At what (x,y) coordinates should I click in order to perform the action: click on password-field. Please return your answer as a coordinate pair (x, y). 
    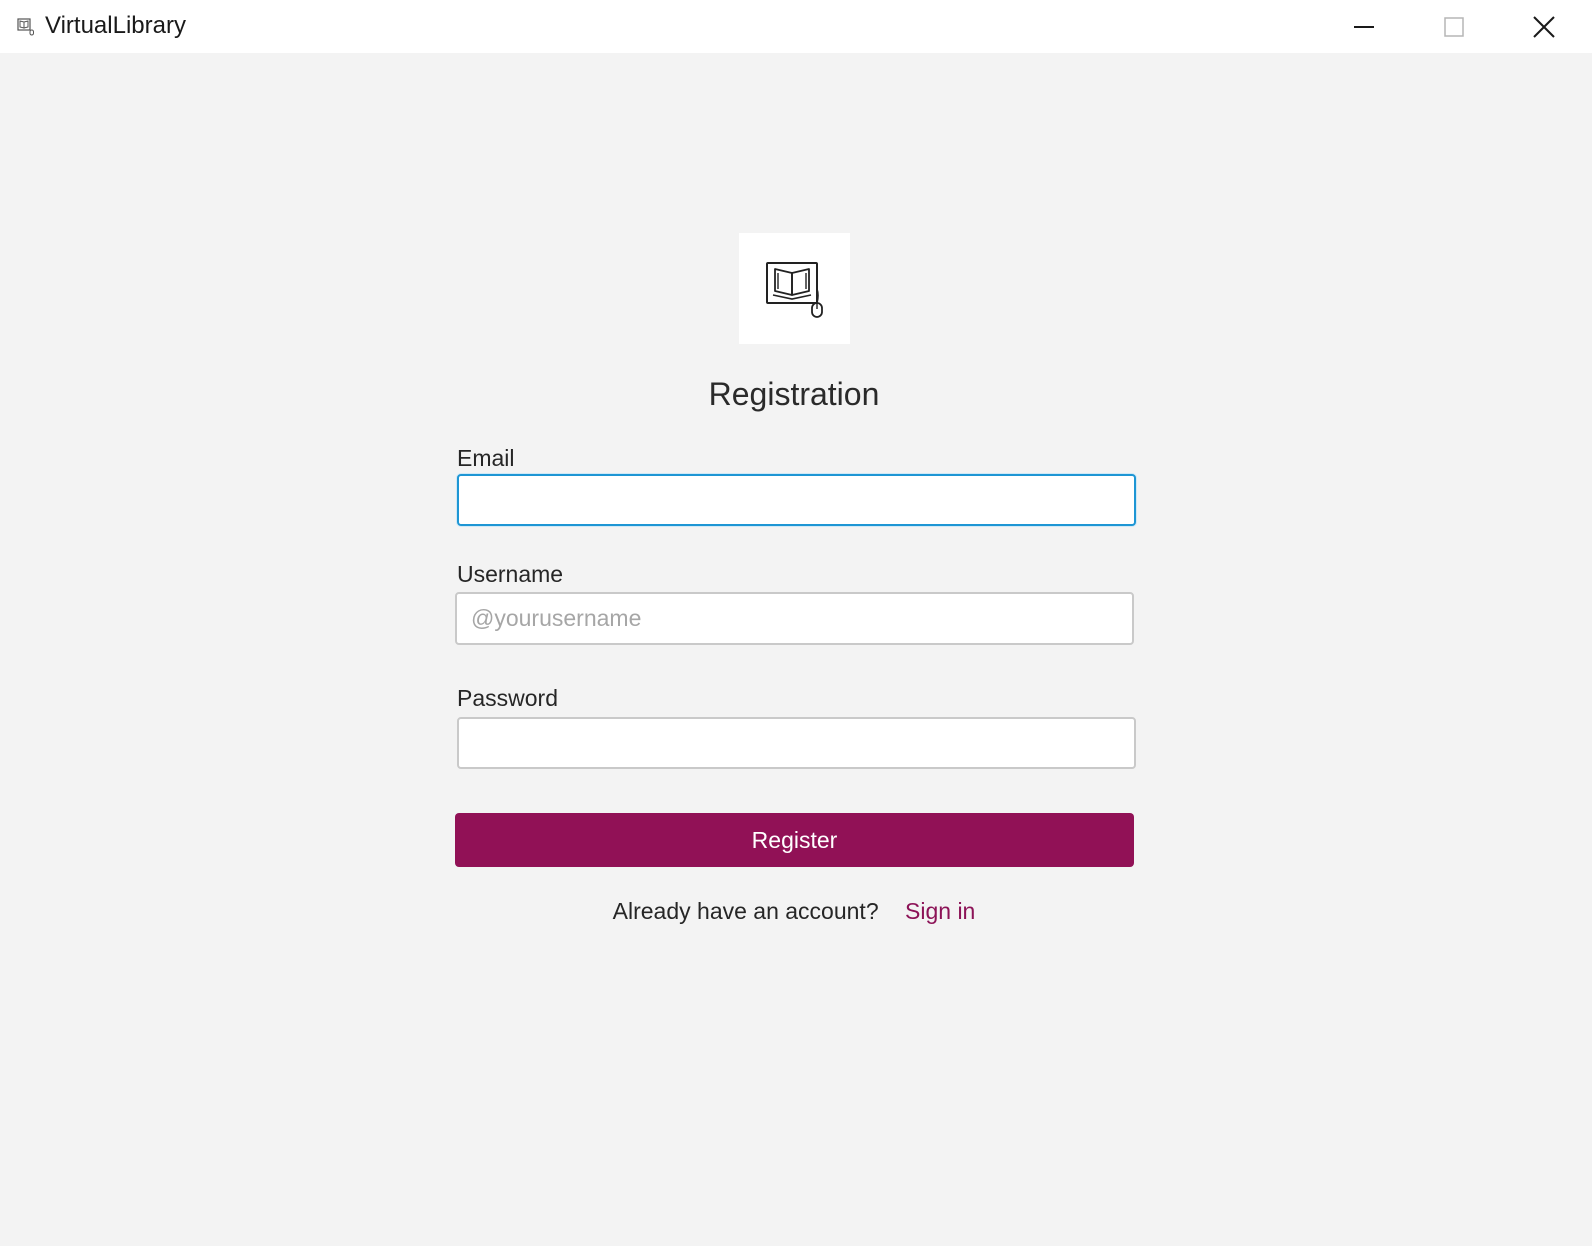
    Looking at the image, I should click on (796, 743).